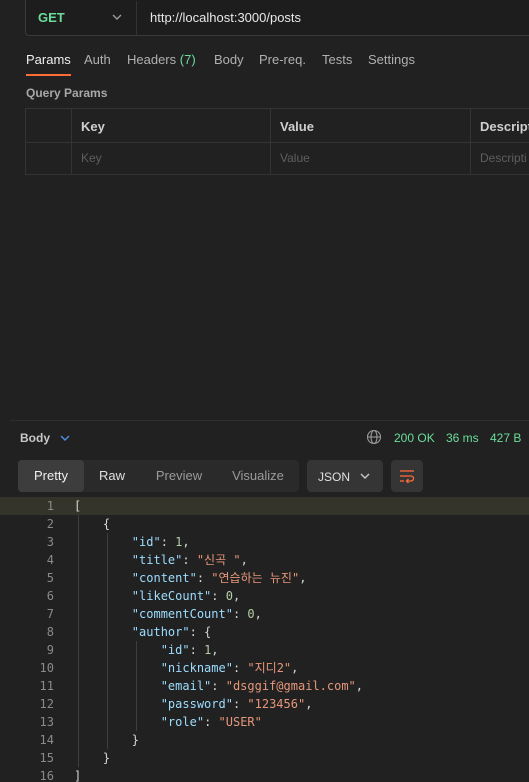 Image resolution: width=529 pixels, height=782 pixels. I want to click on format-select: JSON, so click(345, 476).